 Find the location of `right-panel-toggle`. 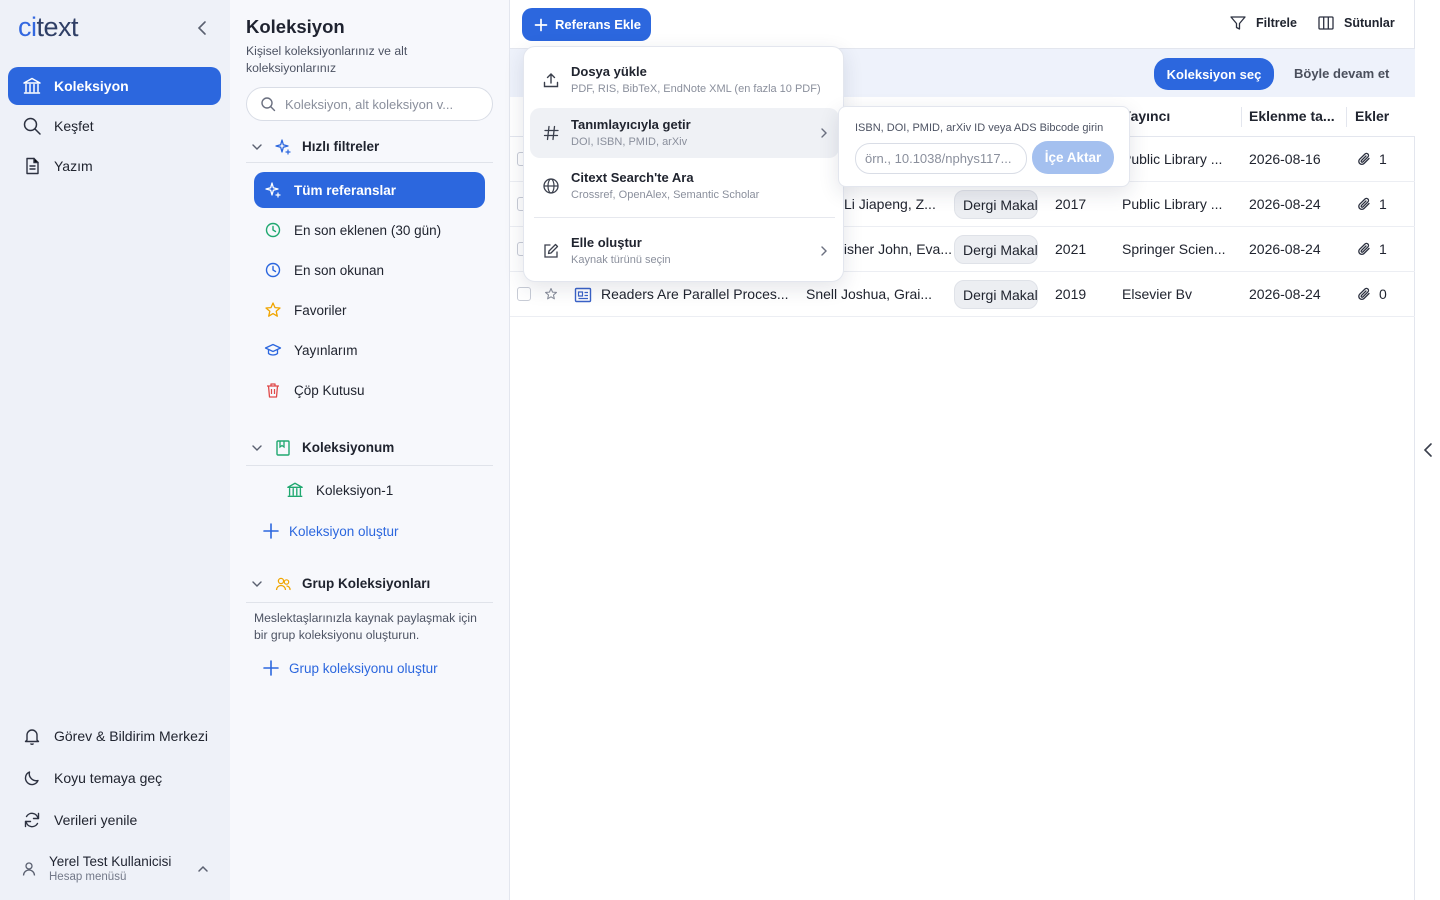

right-panel-toggle is located at coordinates (1429, 450).